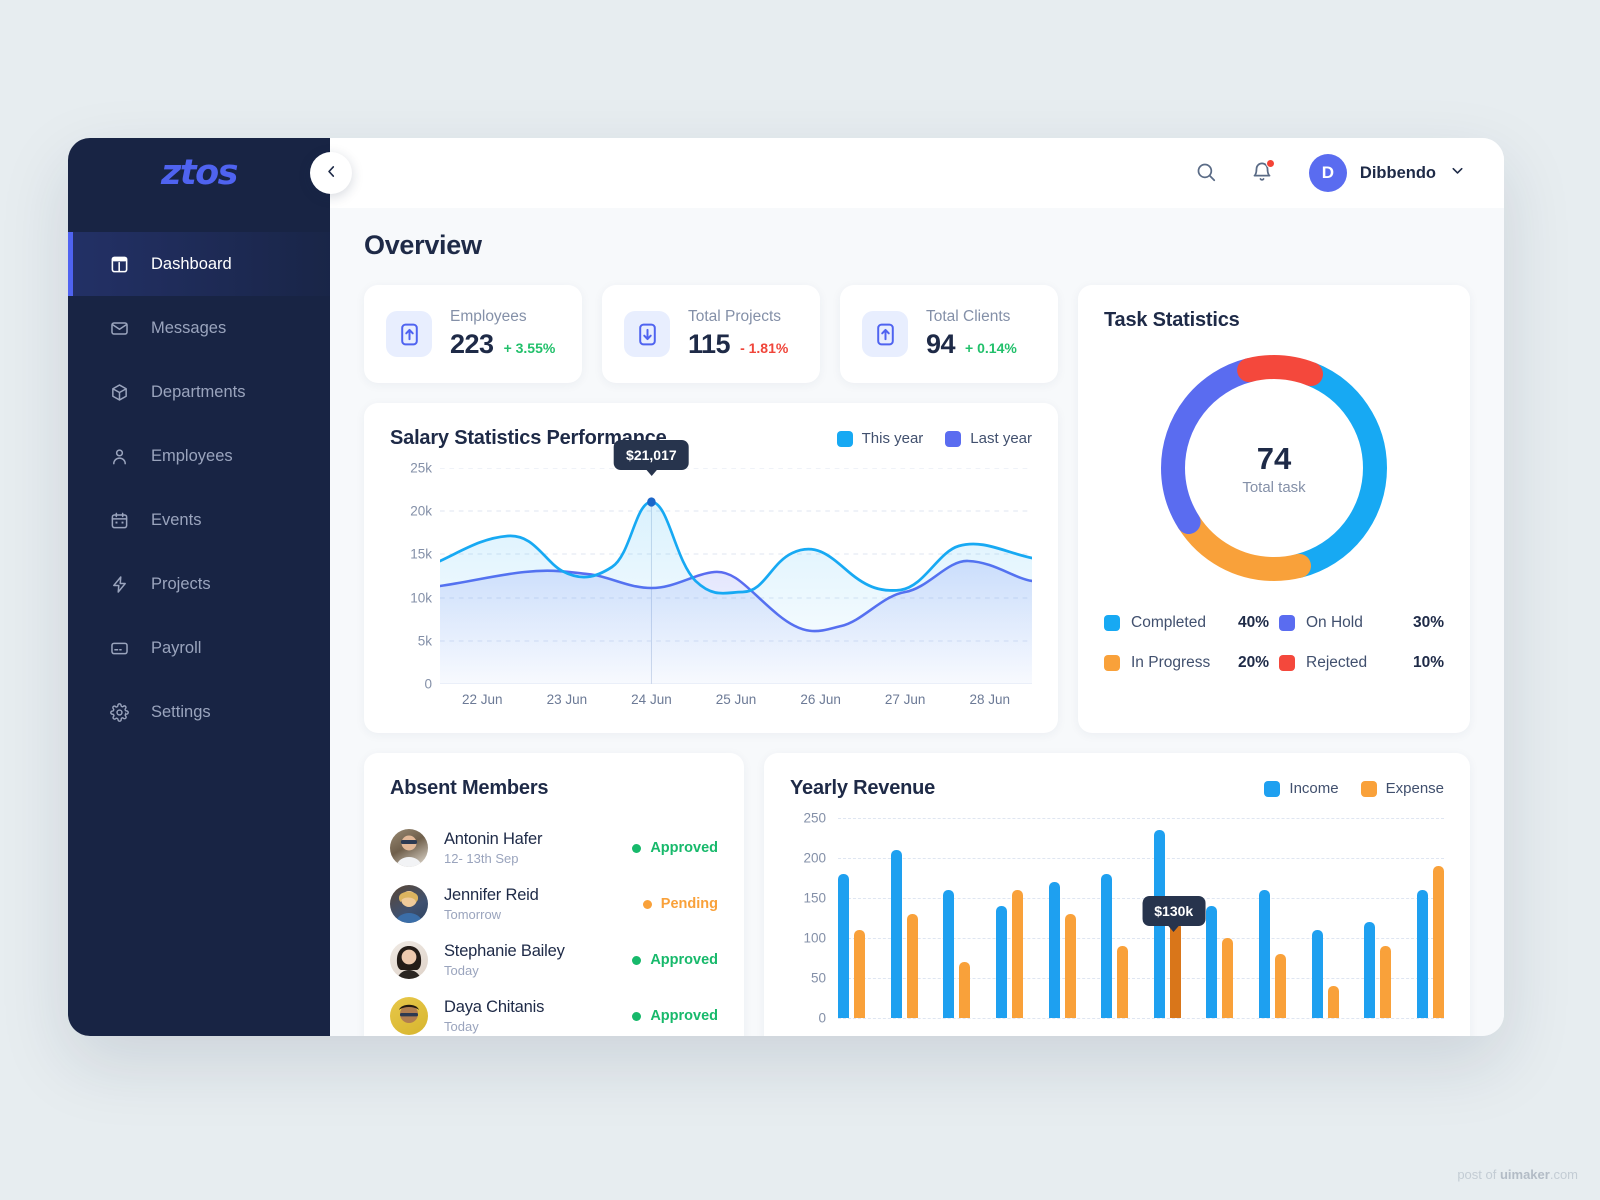 The height and width of the screenshot is (1200, 1600). What do you see at coordinates (1186, 663) in the screenshot?
I see `task-legend-item-in-progress: In Progress 20%` at bounding box center [1186, 663].